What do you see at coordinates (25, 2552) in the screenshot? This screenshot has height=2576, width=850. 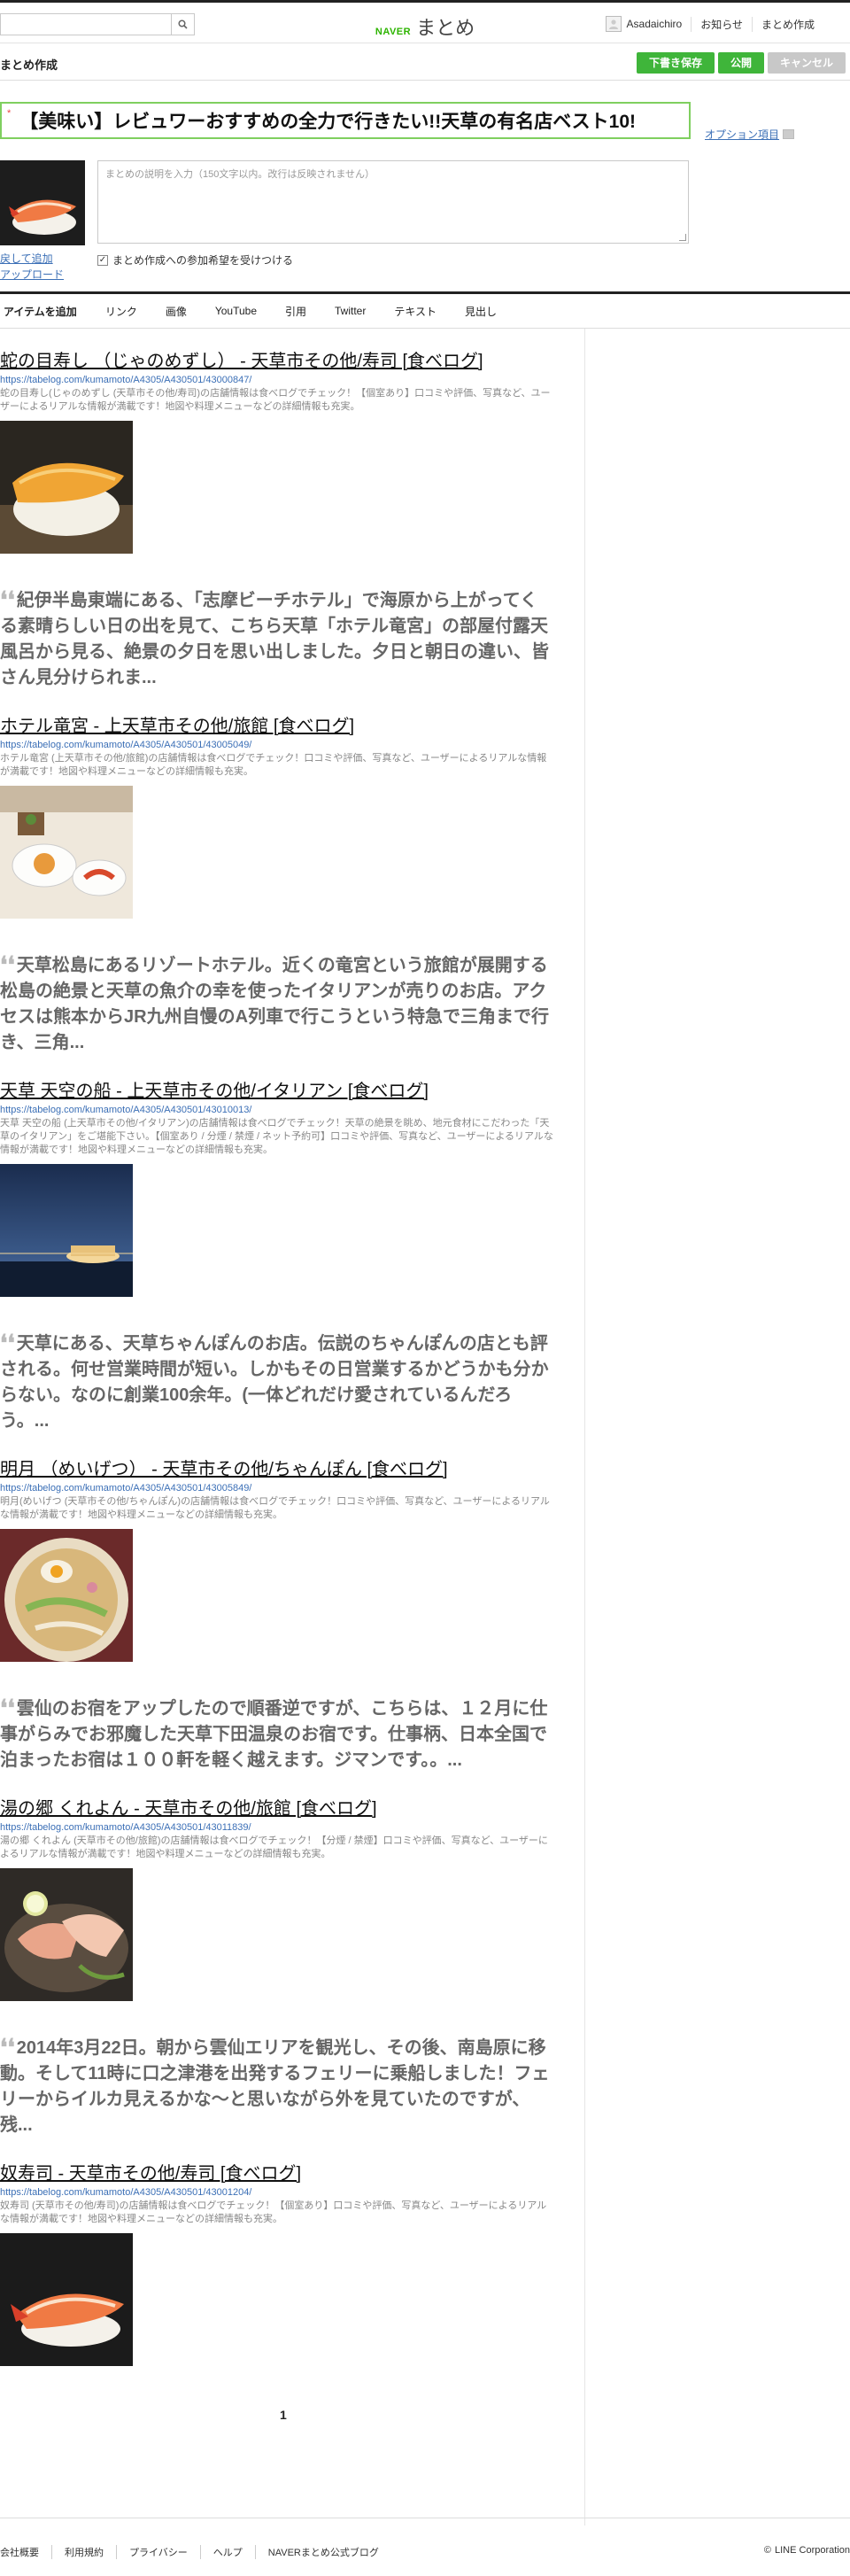 I see `footer-link-company: 会社概要` at bounding box center [25, 2552].